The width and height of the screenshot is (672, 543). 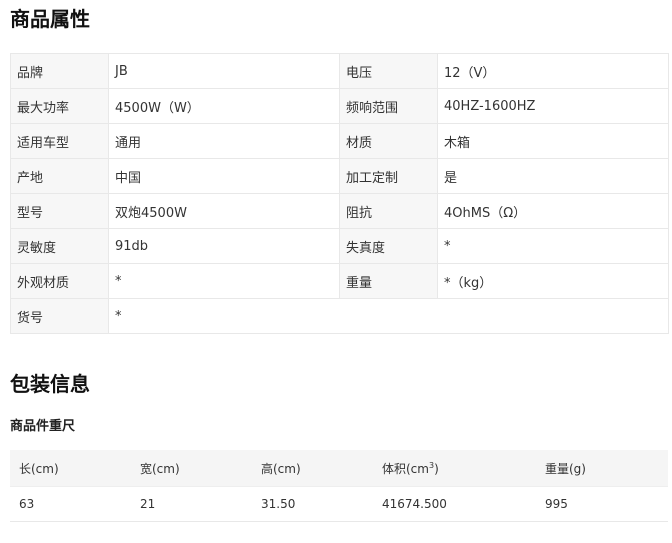 I want to click on attribute-row: 型号 双炮4500W 阻抗 4OhMS（Ω）, so click(x=339, y=211).